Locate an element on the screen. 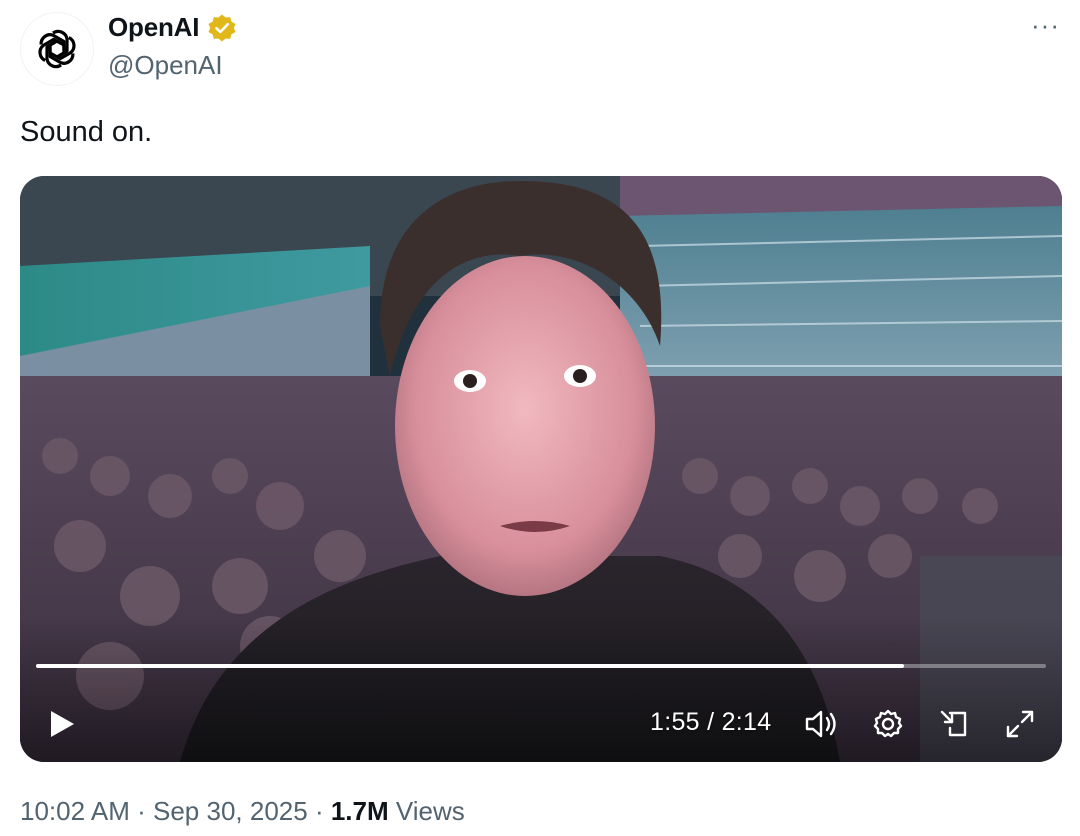 This screenshot has width=1080, height=836. fullscreen-icon is located at coordinates (1020, 724).